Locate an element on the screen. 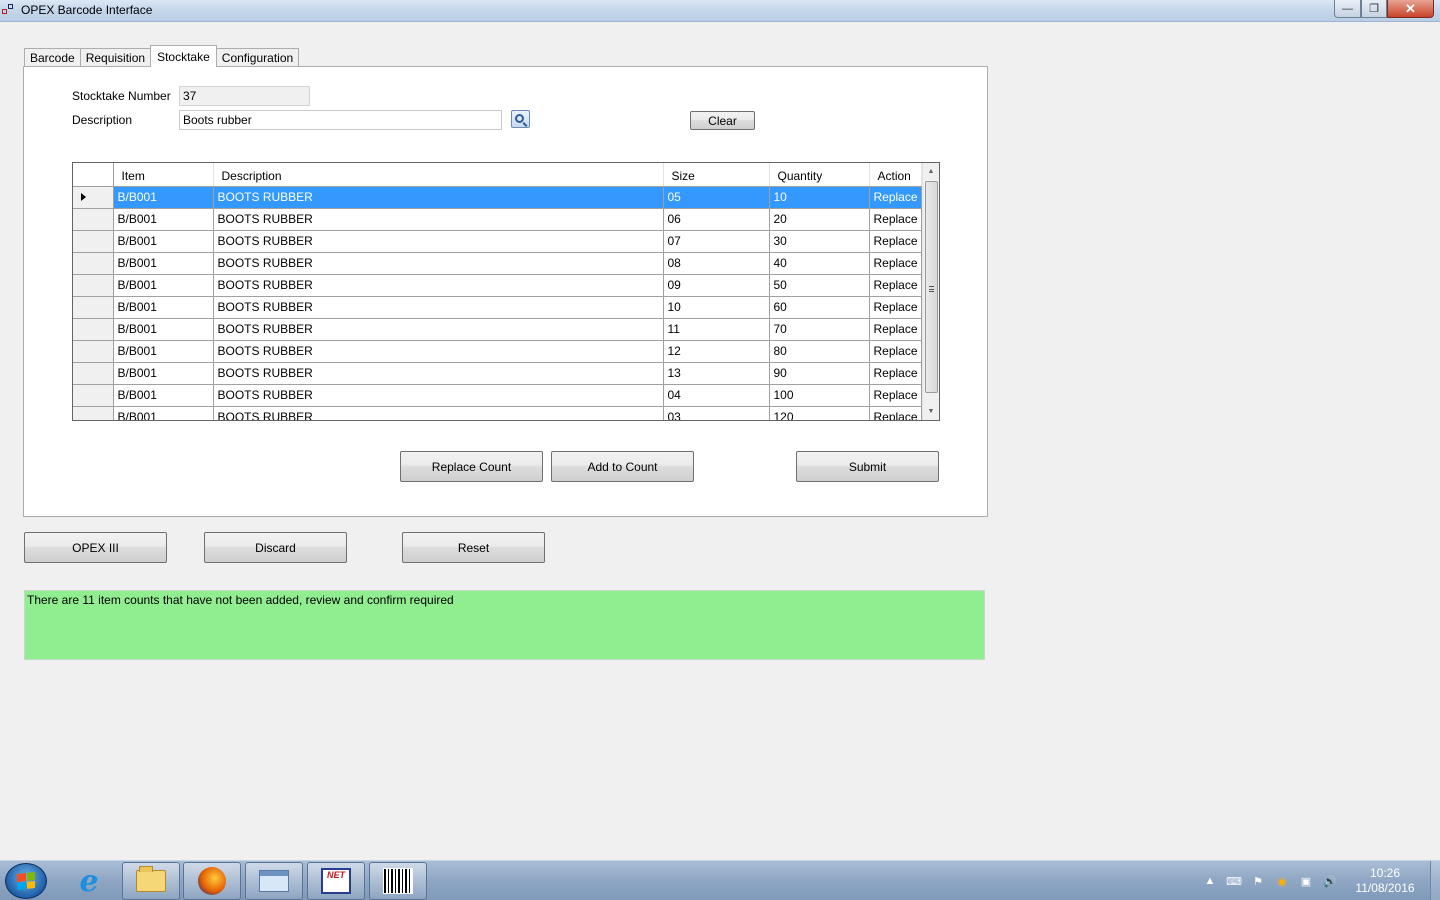  scroll-up-icon: ▲ is located at coordinates (931, 171).